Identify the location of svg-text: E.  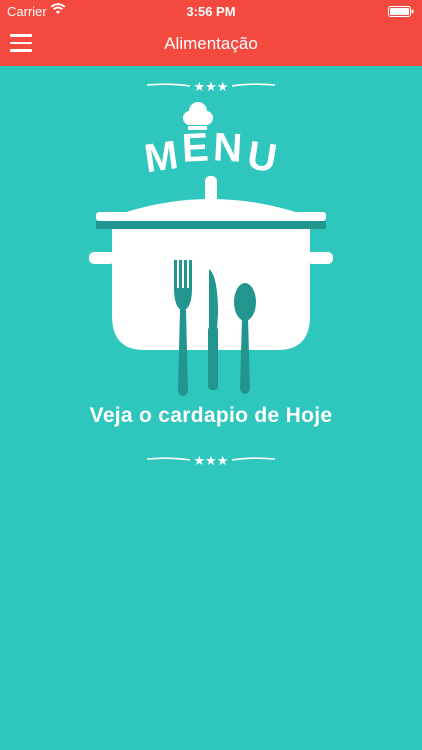
(195, 147).